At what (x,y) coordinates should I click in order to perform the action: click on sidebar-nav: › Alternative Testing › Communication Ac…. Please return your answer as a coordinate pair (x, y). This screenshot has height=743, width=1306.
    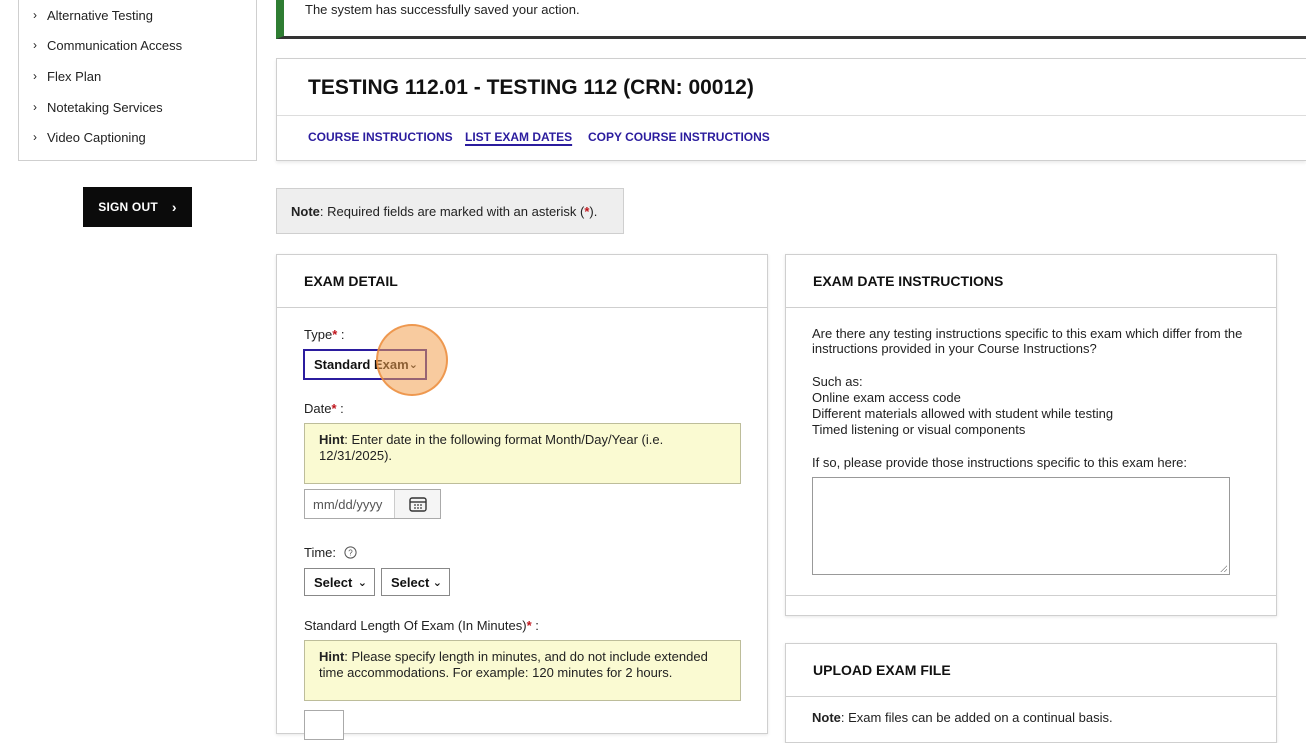
    Looking at the image, I should click on (137, 80).